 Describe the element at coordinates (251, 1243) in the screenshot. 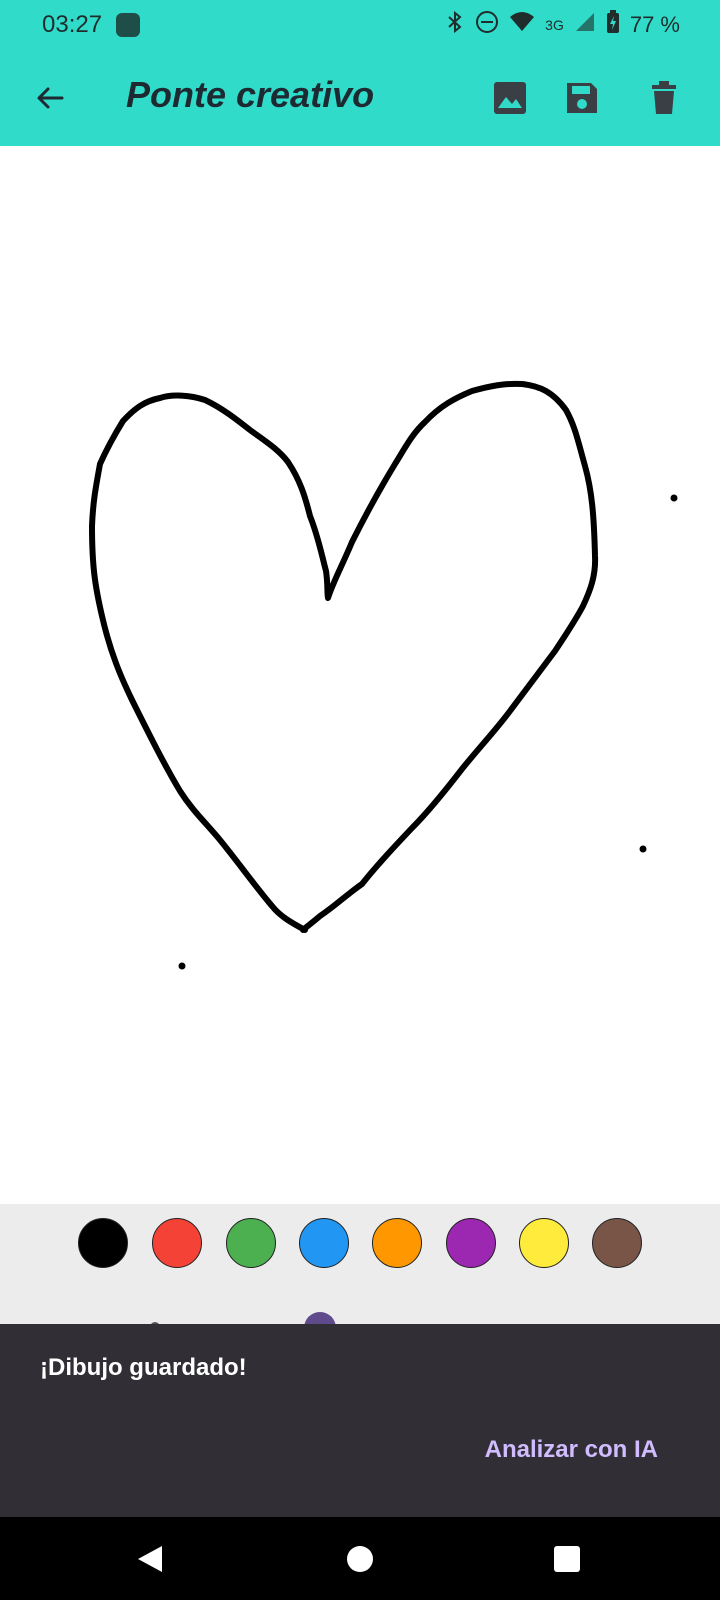

I see `color-swatch-green` at that location.